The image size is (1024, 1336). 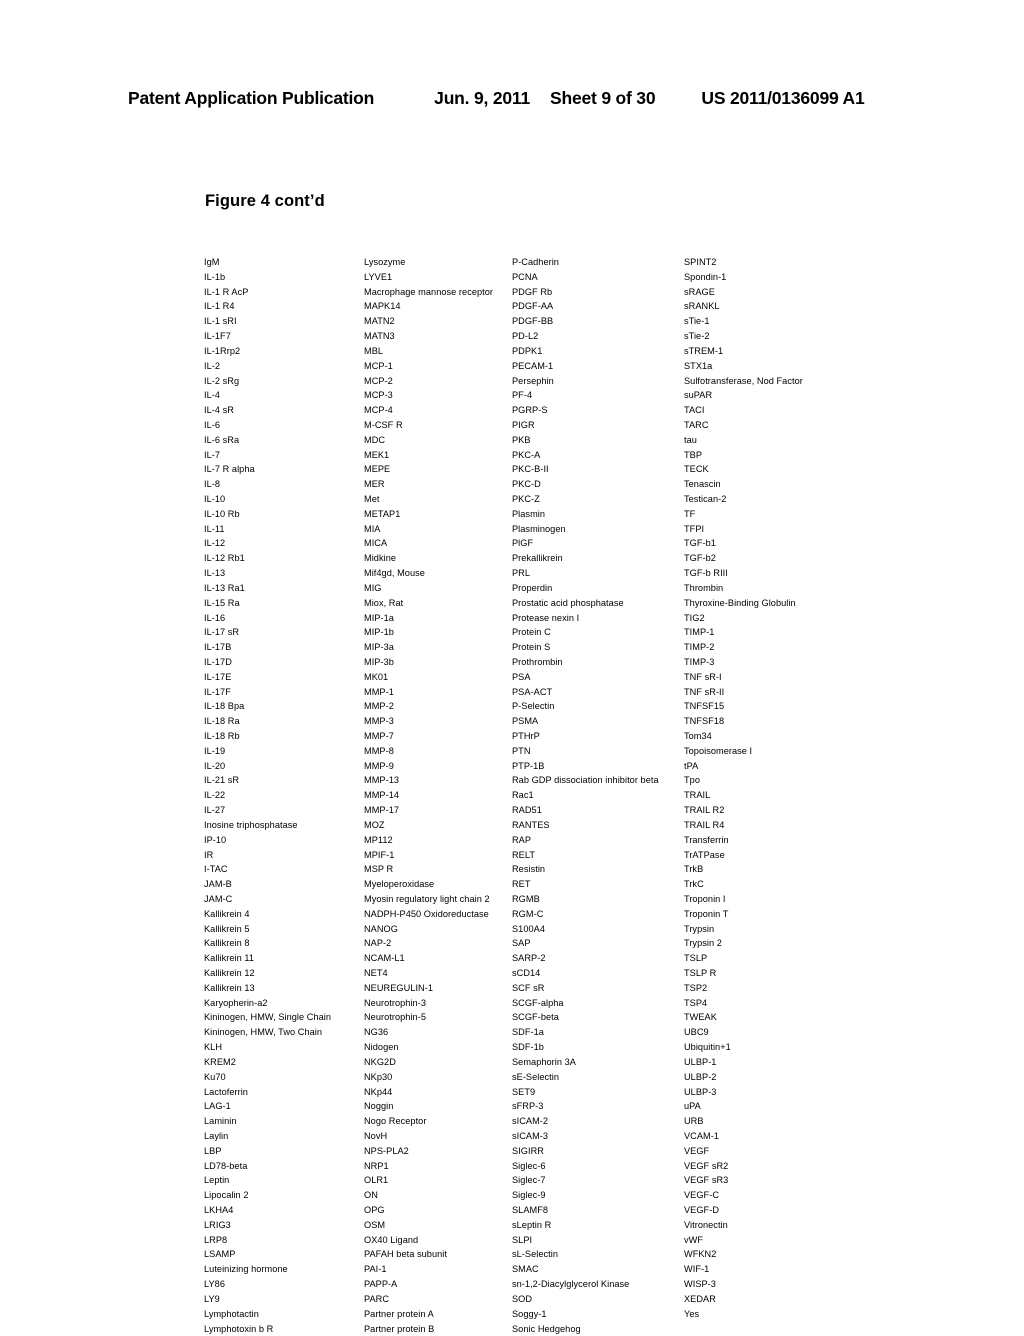 I want to click on list-item: IL-17 sR, so click(x=284, y=632).